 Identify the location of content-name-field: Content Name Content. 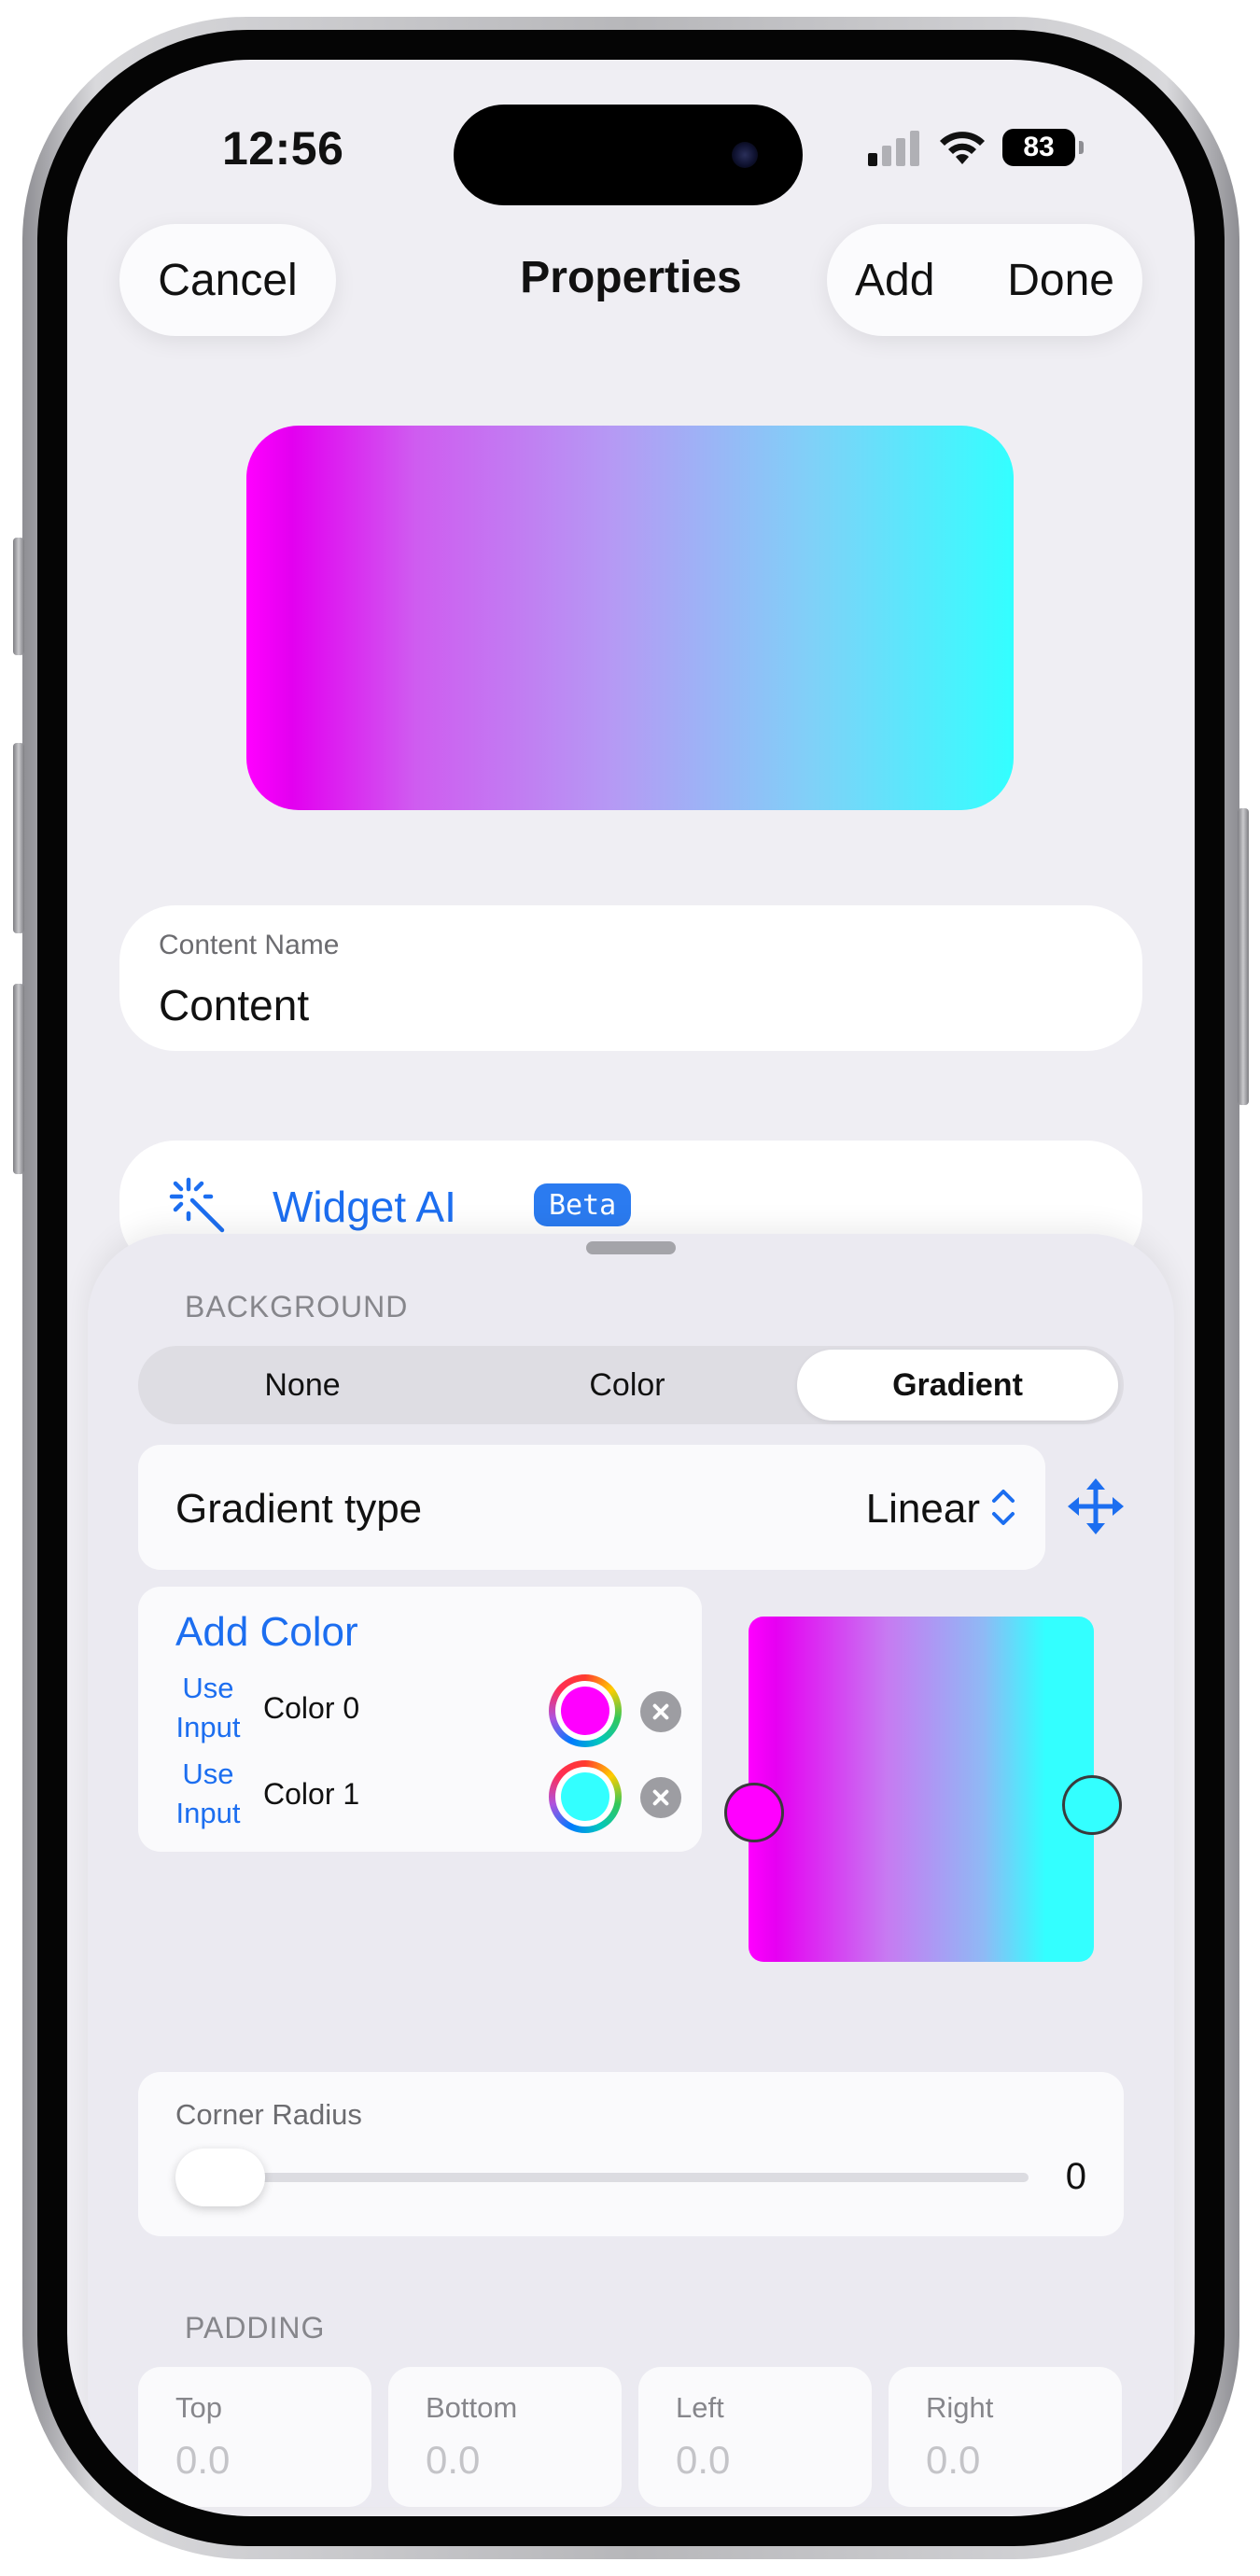
(630, 978).